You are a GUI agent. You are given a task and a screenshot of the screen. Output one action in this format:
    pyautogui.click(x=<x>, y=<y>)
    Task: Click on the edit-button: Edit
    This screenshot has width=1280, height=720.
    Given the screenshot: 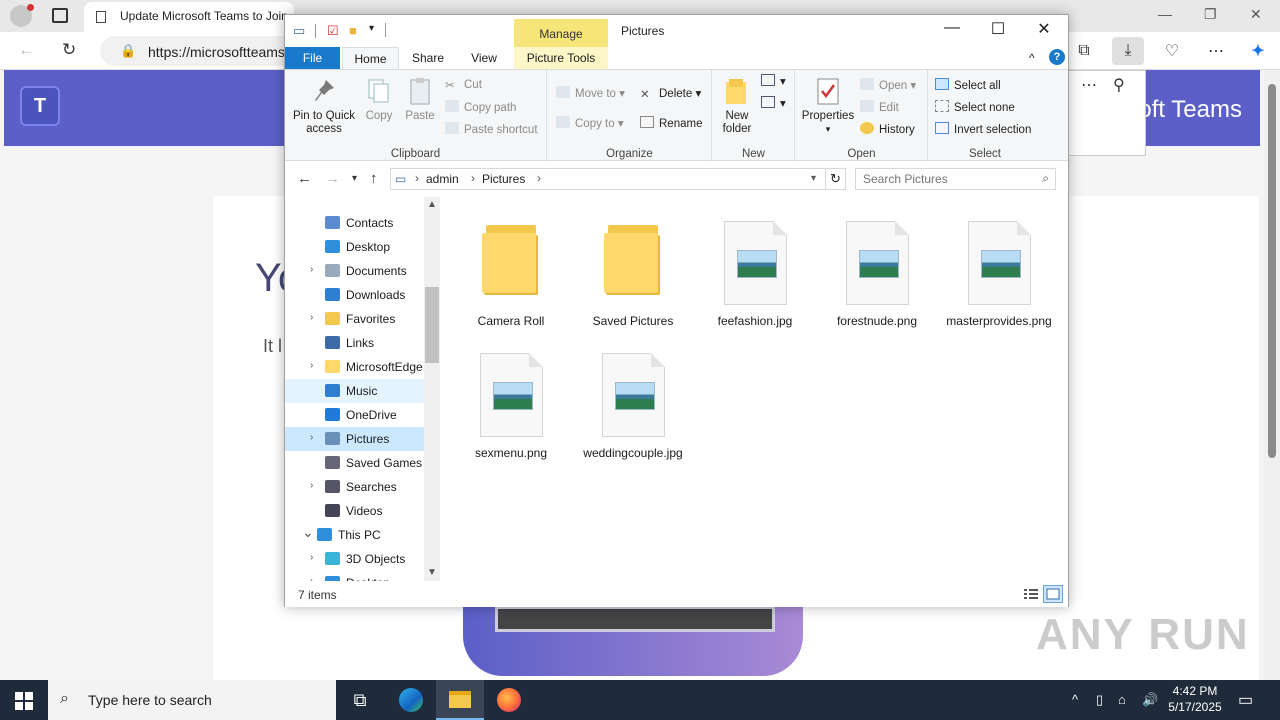 What is the action you would take?
    pyautogui.click(x=879, y=107)
    